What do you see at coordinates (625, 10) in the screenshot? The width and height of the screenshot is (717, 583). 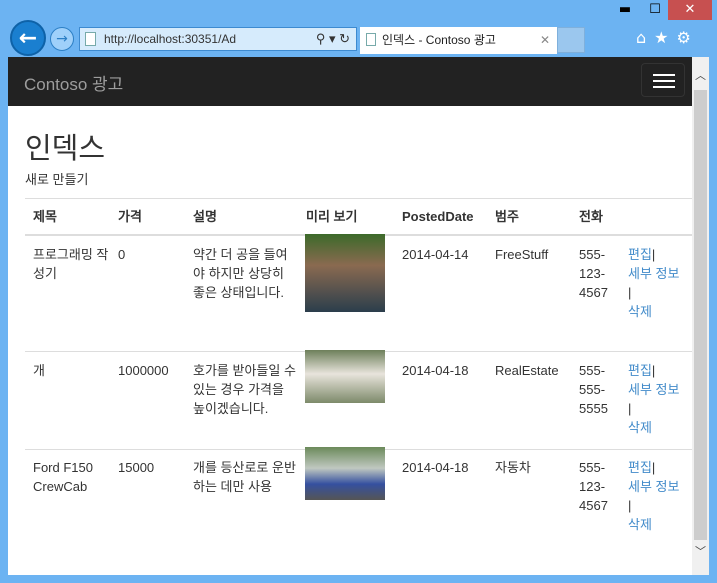 I see `minimize-icon: ▬` at bounding box center [625, 10].